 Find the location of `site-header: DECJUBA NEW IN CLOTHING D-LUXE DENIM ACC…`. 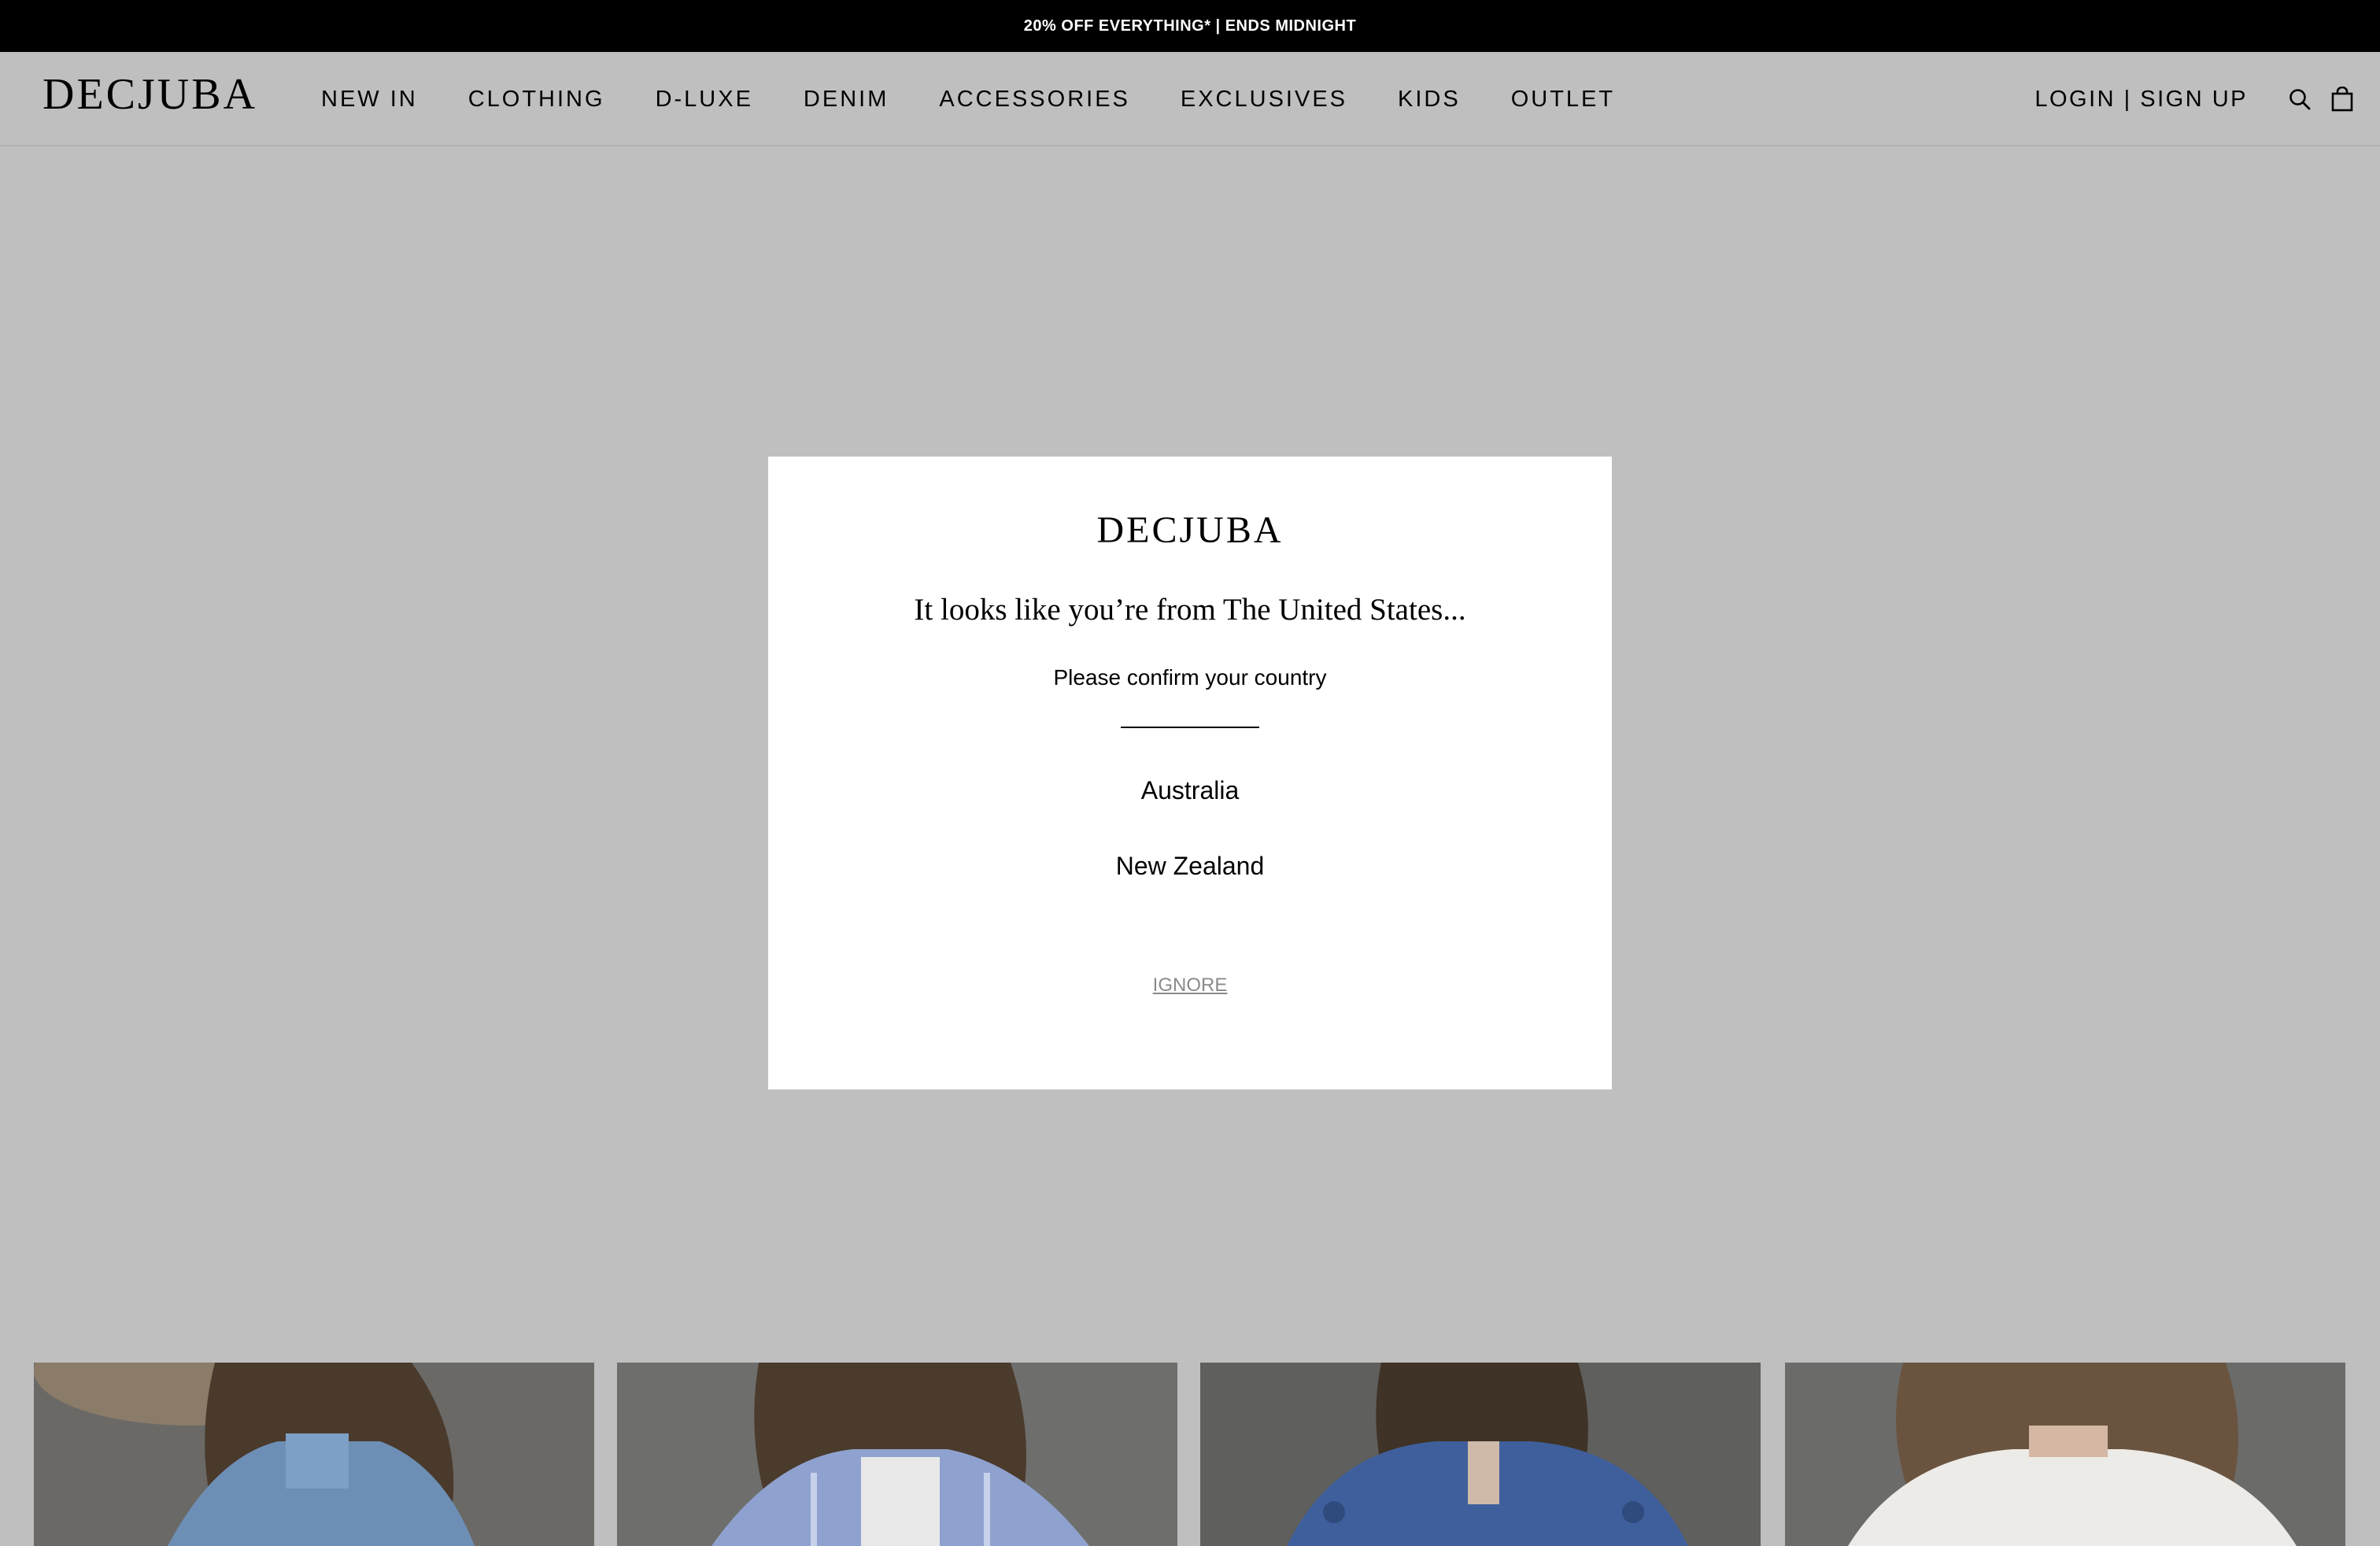

site-header: DECJUBA NEW IN CLOTHING D-LUXE DENIM ACC… is located at coordinates (1190, 99).